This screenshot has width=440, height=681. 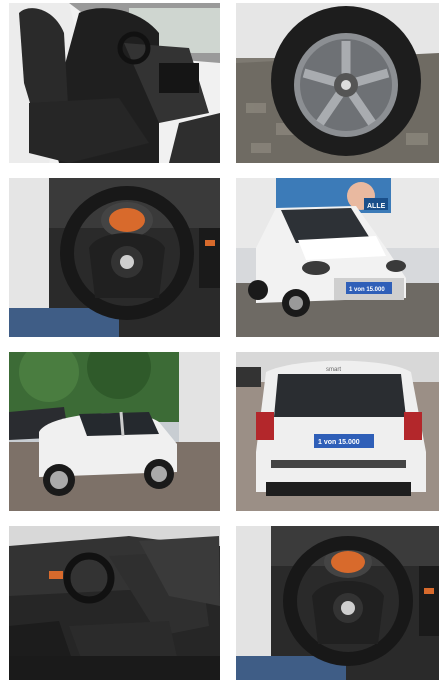 I want to click on photo-steering-wheel, so click(x=114, y=257).